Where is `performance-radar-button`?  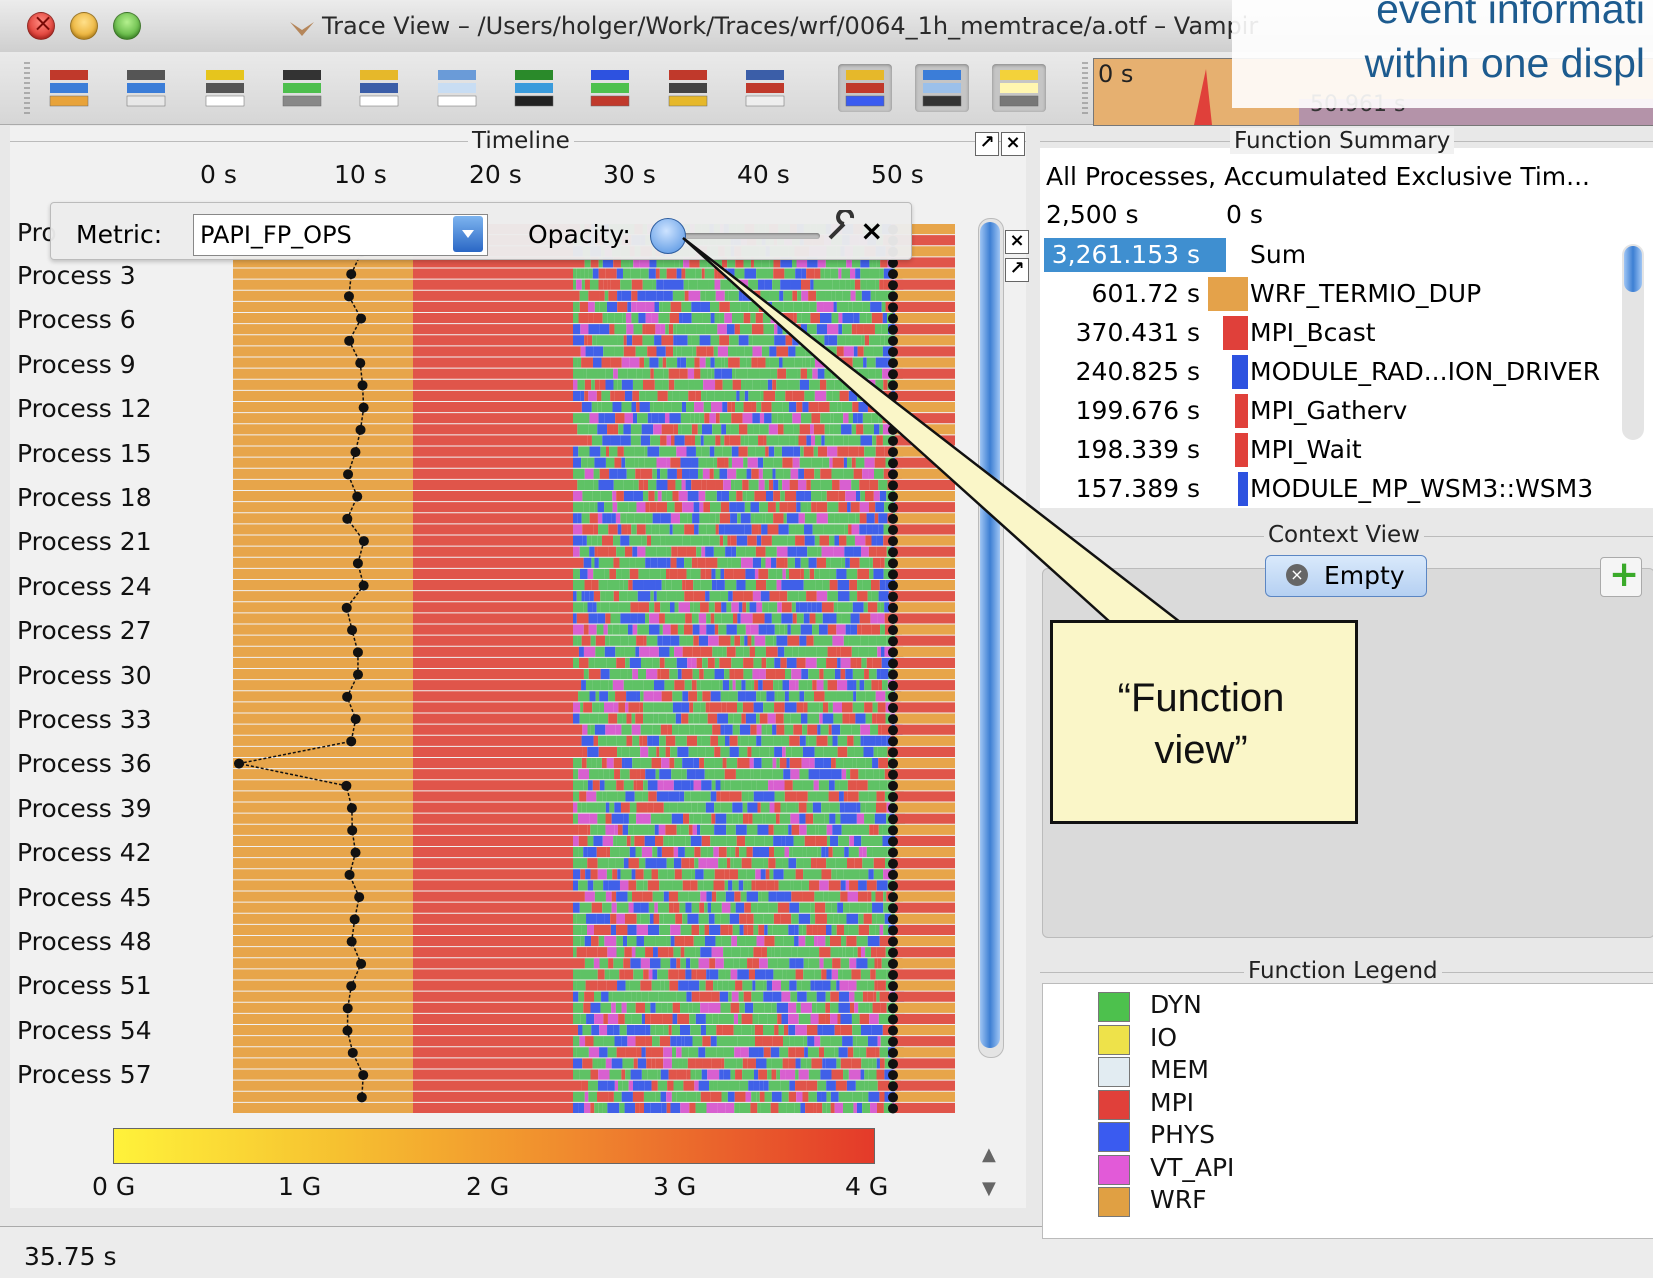 performance-radar-button is located at coordinates (302, 88).